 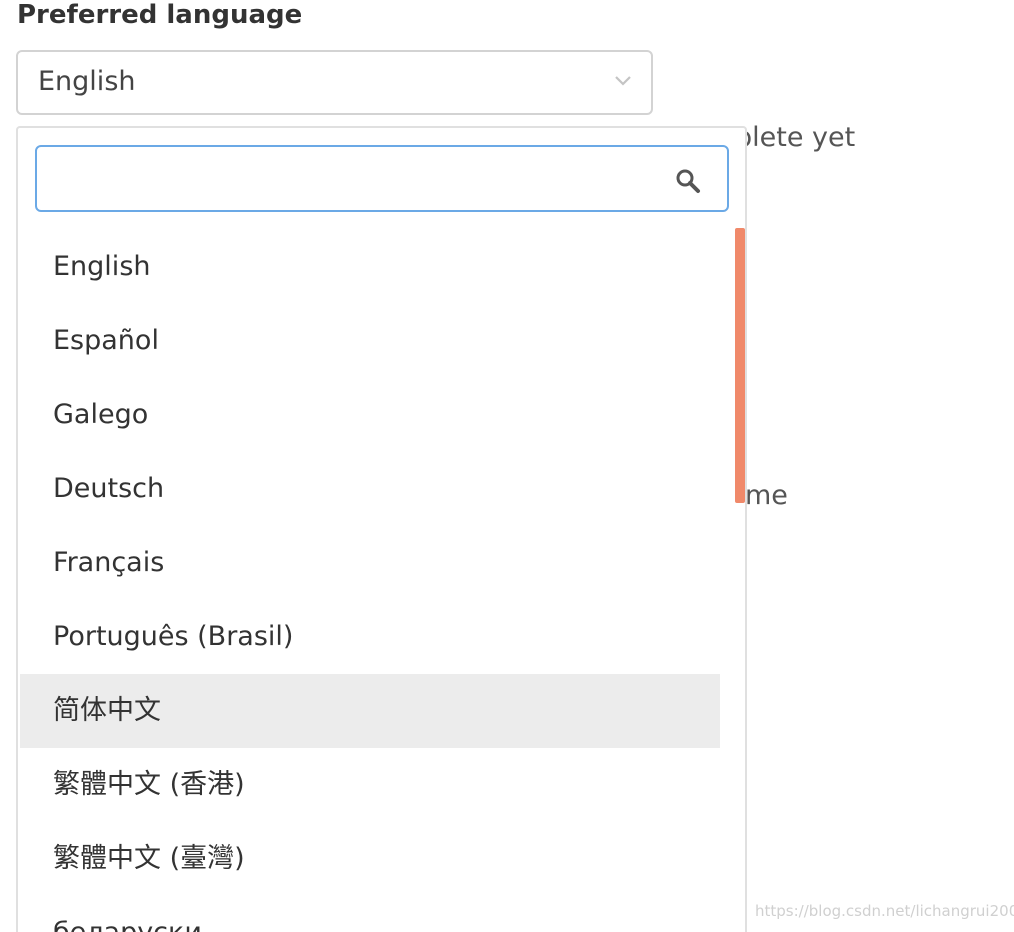 I want to click on search-field, so click(x=382, y=178).